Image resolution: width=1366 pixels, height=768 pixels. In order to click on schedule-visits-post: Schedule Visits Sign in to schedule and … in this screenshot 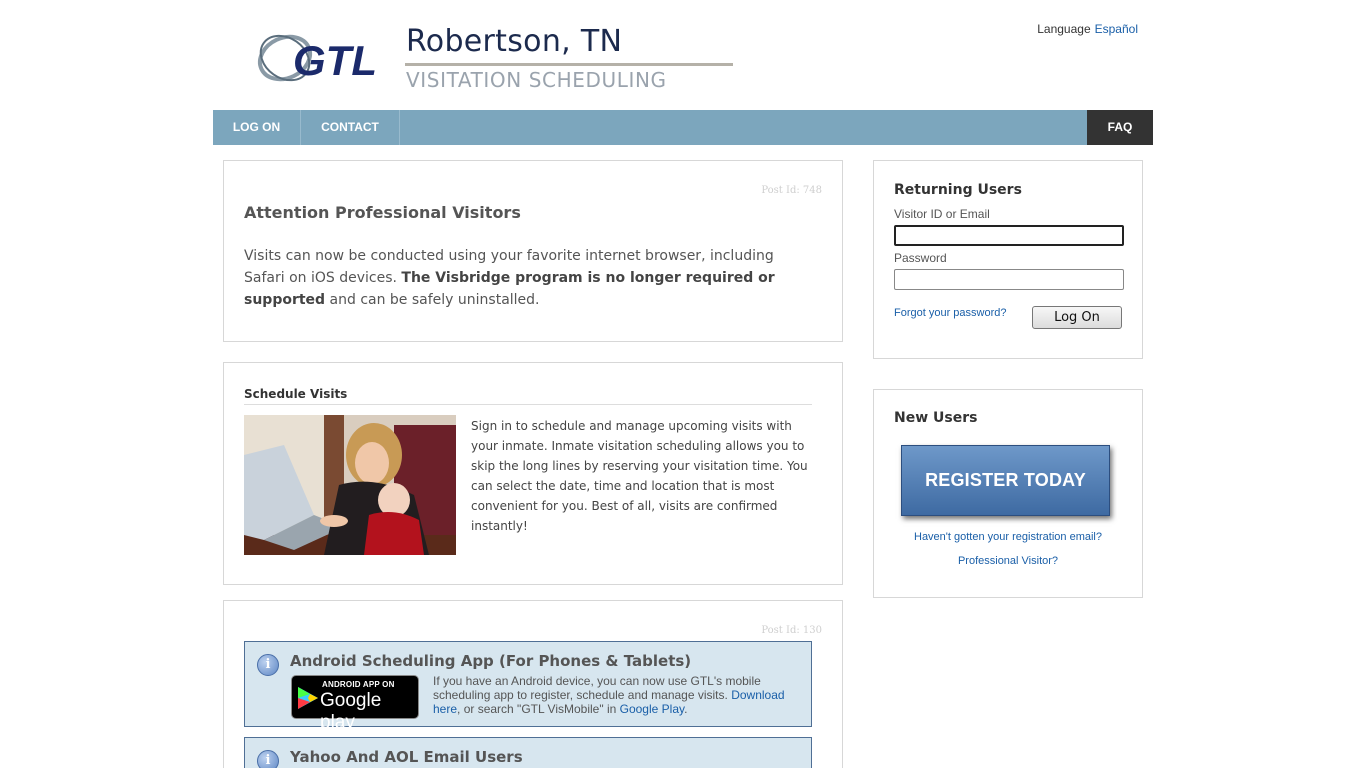, I will do `click(533, 473)`.